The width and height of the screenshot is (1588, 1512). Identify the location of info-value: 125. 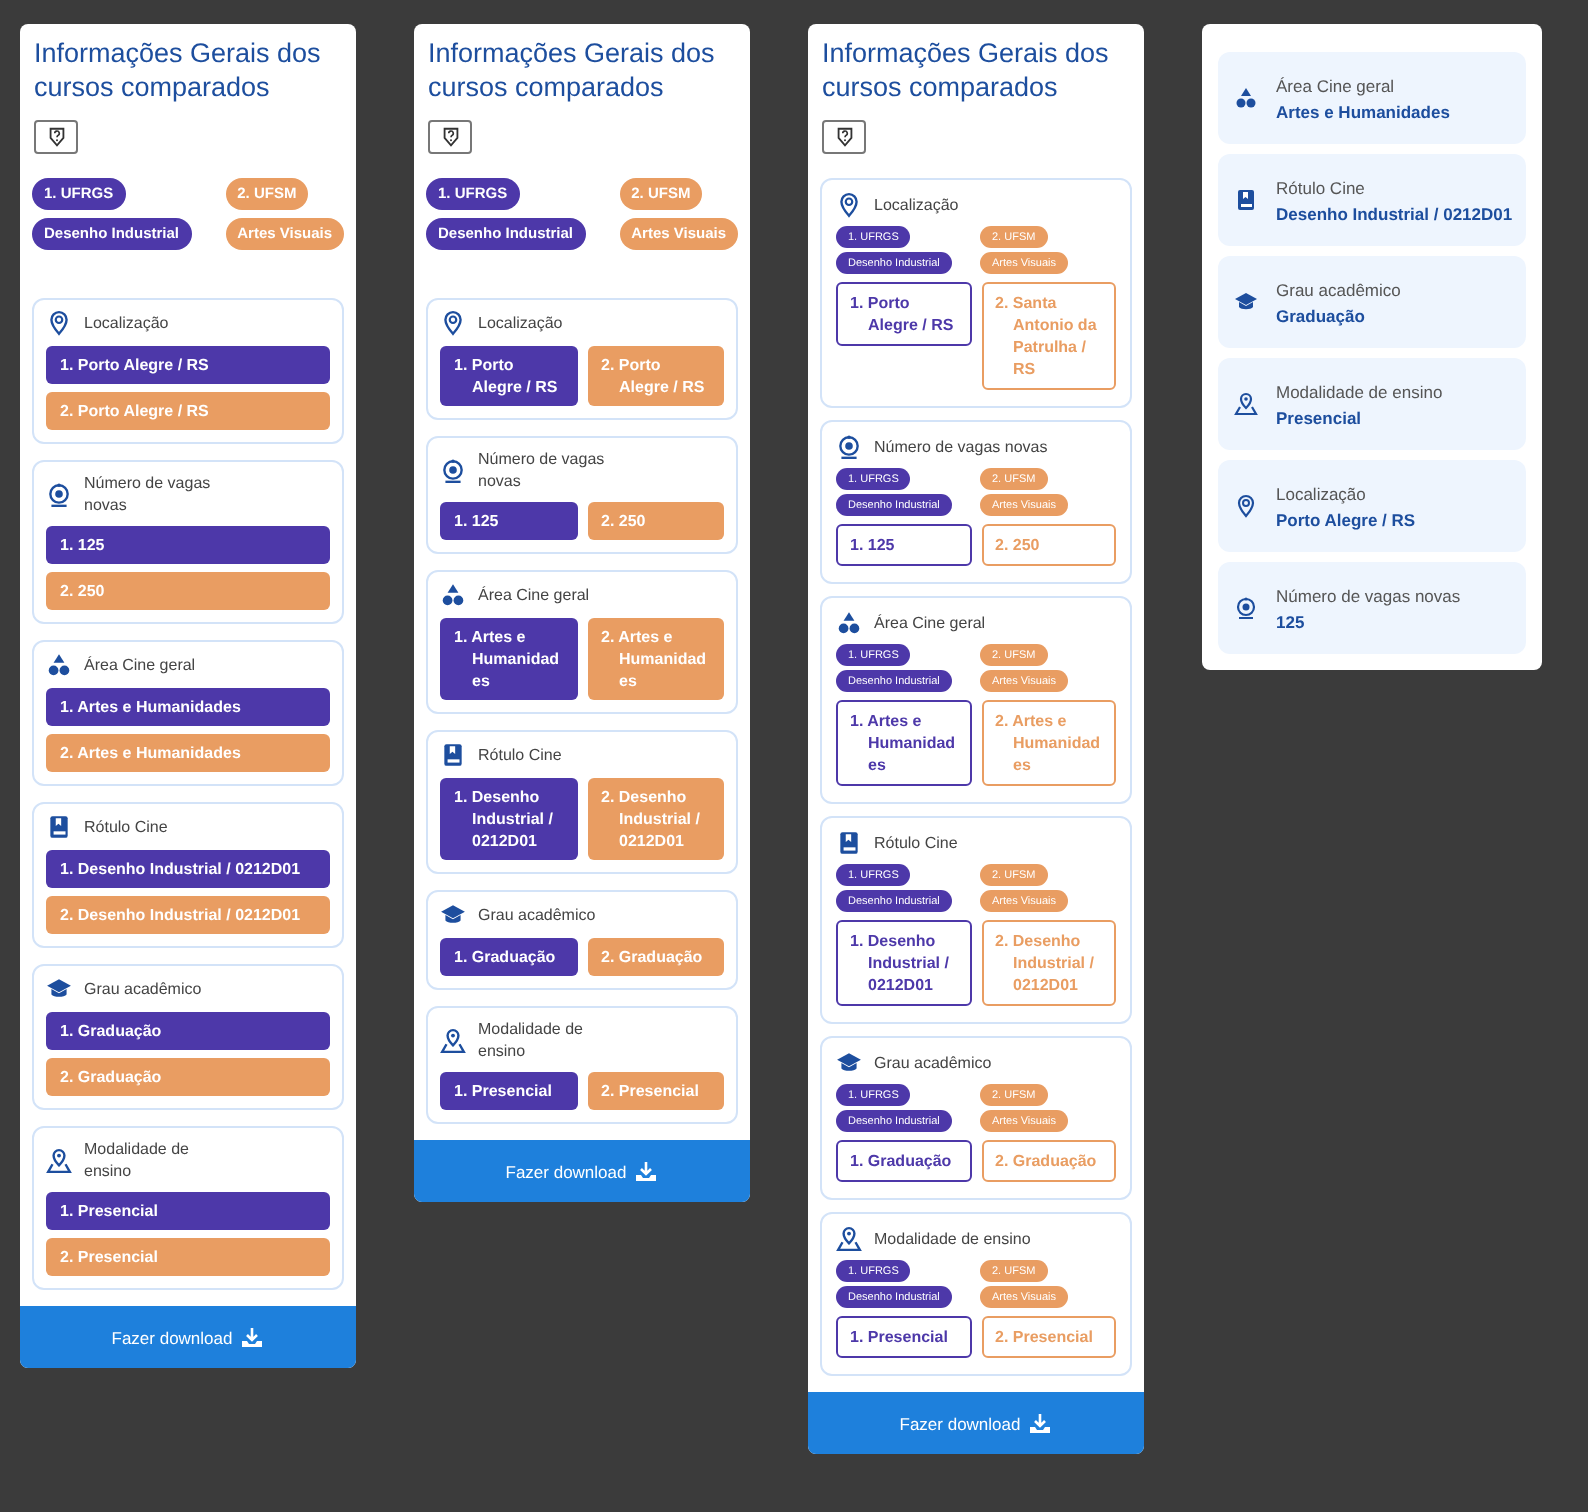
(1291, 621).